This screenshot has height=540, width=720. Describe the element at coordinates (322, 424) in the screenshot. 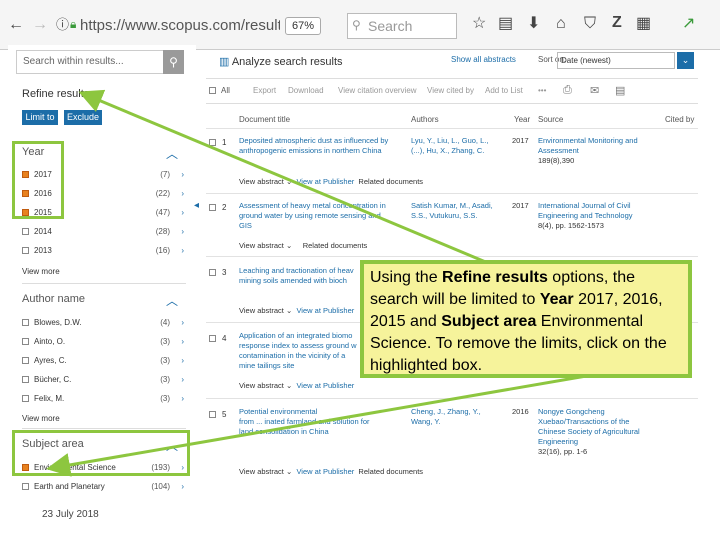

I see `arrow-to-subject-area` at that location.